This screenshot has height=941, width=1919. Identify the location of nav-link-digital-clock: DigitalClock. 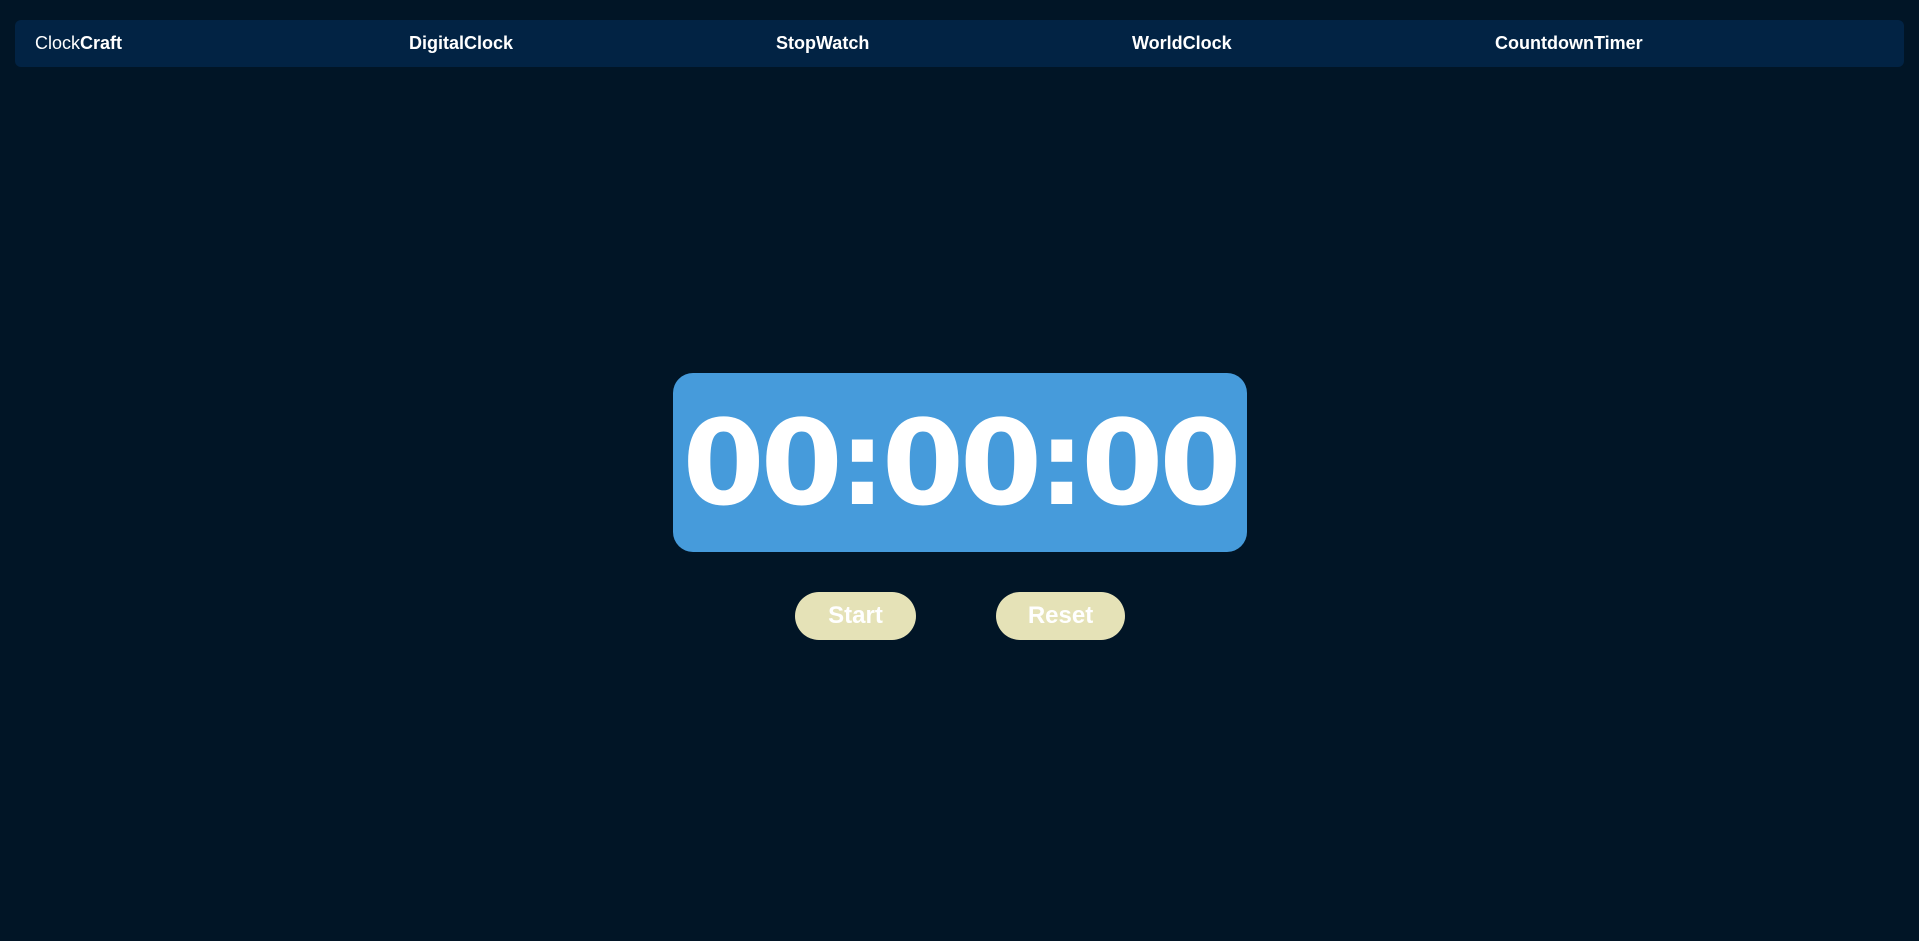
(461, 43).